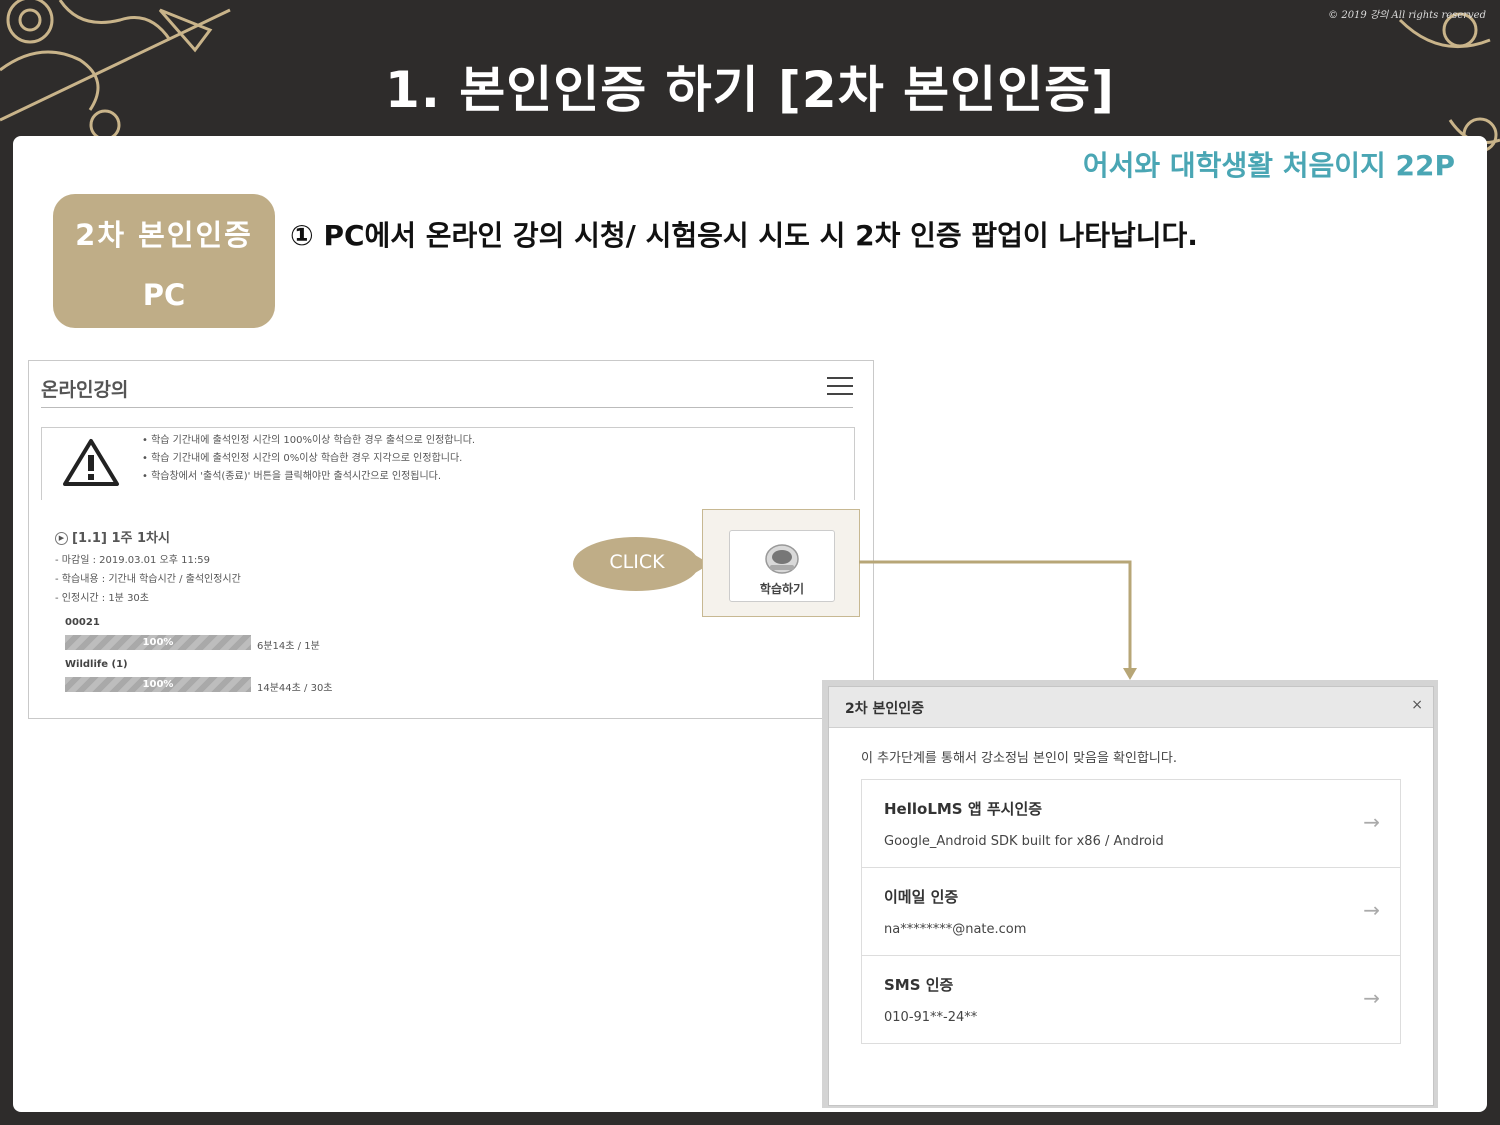 The width and height of the screenshot is (1500, 1125). What do you see at coordinates (921, 897) in the screenshot?
I see `option-title: 이메일 인증` at bounding box center [921, 897].